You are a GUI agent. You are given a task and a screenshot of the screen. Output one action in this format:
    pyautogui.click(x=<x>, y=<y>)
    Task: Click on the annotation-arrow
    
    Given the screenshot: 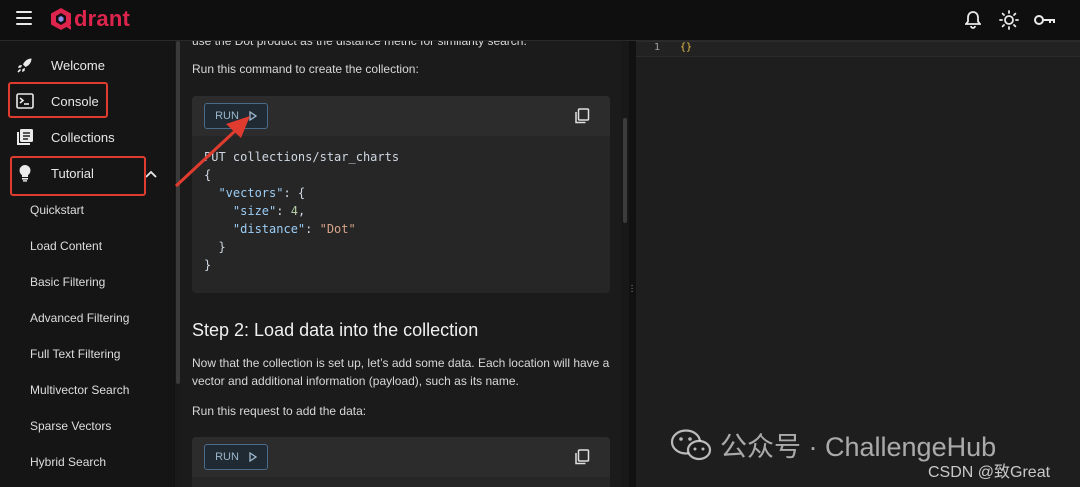 What is the action you would take?
    pyautogui.click(x=212, y=152)
    